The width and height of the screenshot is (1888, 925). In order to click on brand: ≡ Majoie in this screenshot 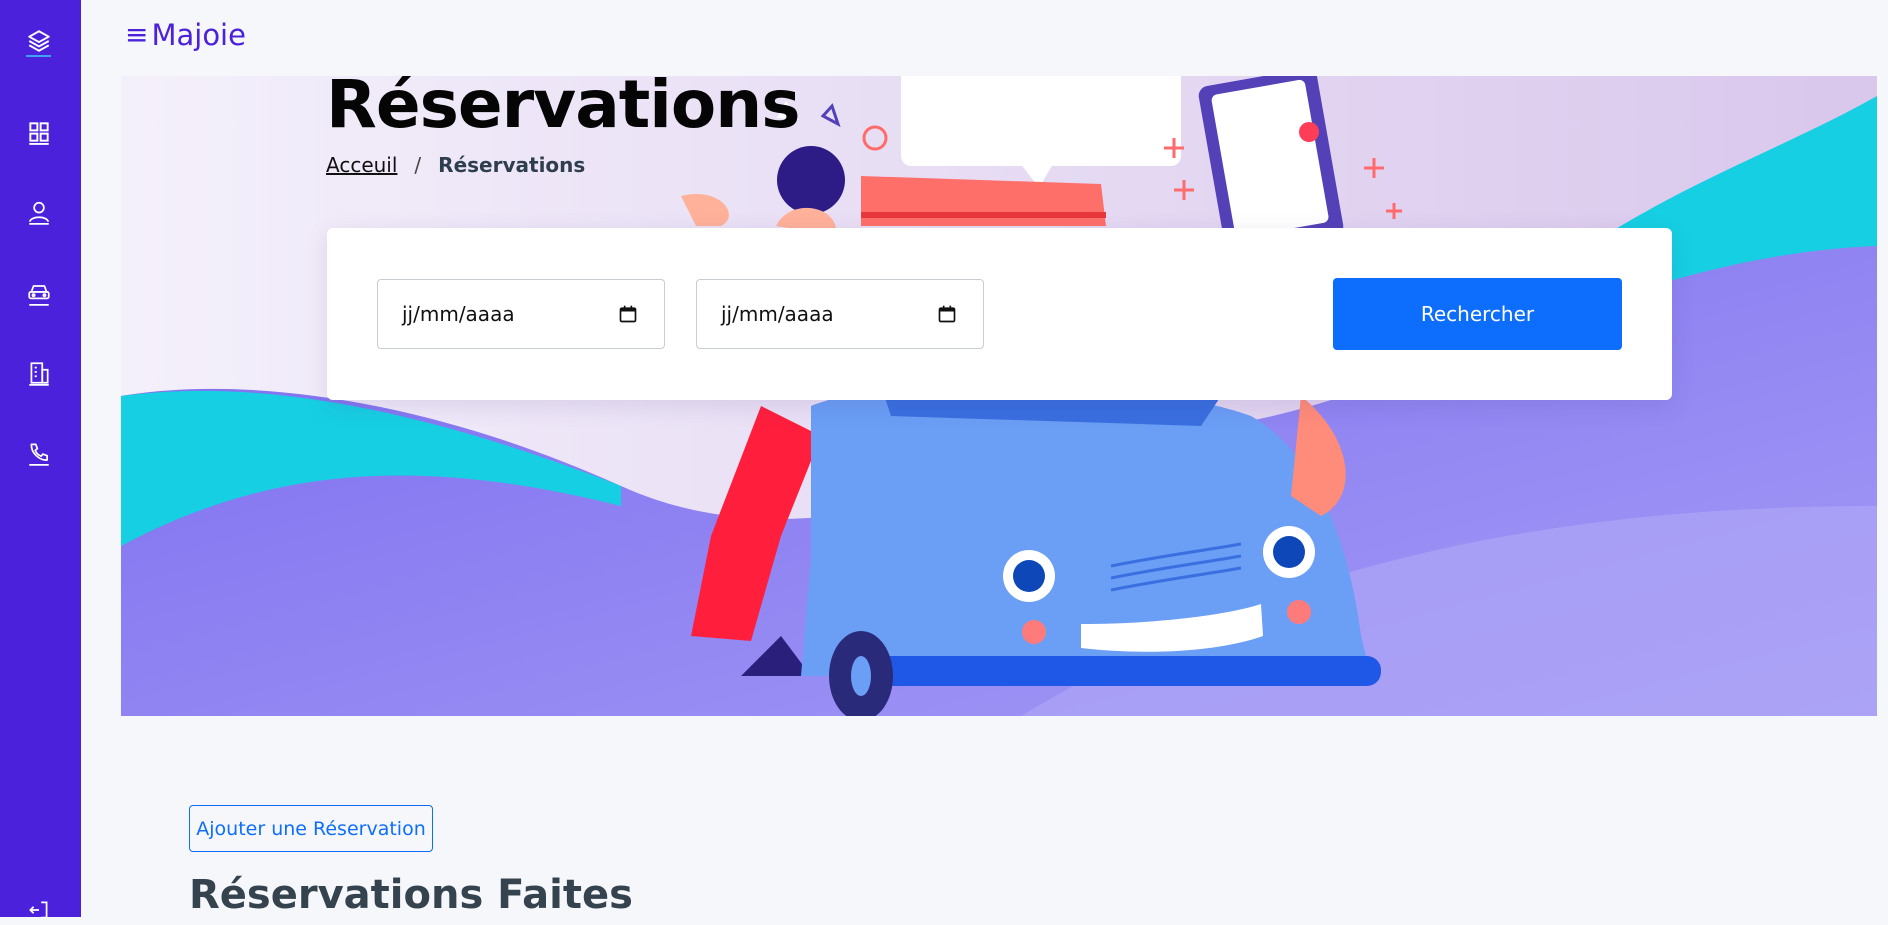, I will do `click(185, 35)`.